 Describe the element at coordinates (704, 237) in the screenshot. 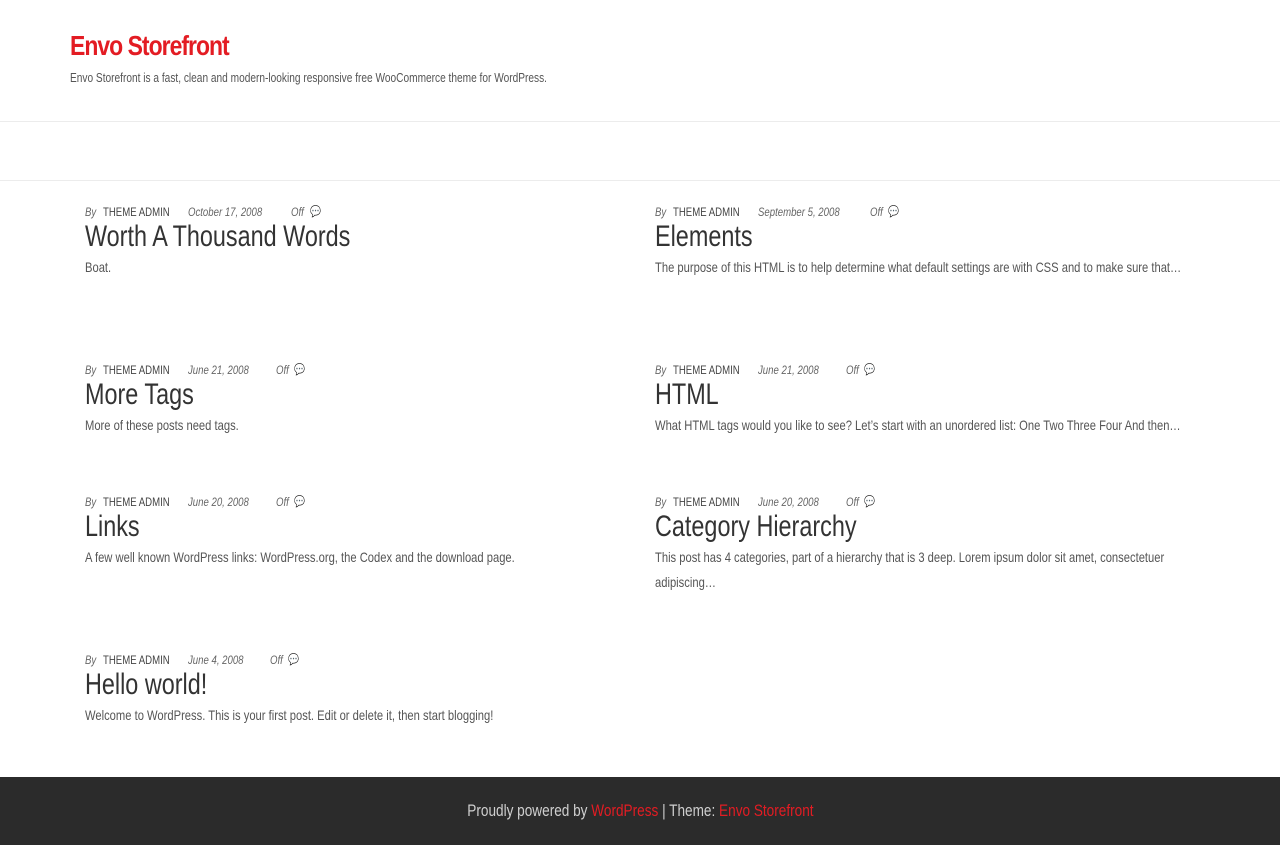

I see `post-title-link: Elements` at that location.